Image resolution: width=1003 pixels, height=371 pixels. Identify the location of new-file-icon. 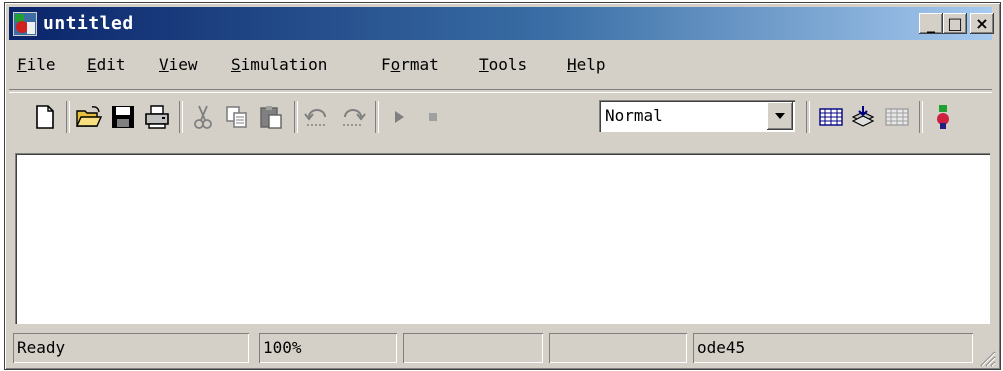
(45, 117).